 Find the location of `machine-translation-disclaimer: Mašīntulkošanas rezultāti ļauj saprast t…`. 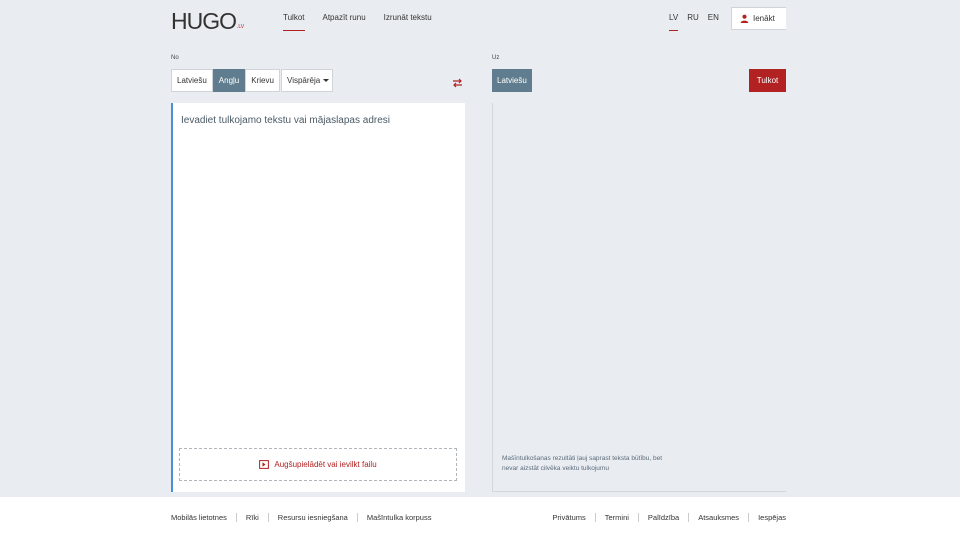

machine-translation-disclaimer: Mašīntulkošanas rezultāti ļauj saprast t… is located at coordinates (582, 463).